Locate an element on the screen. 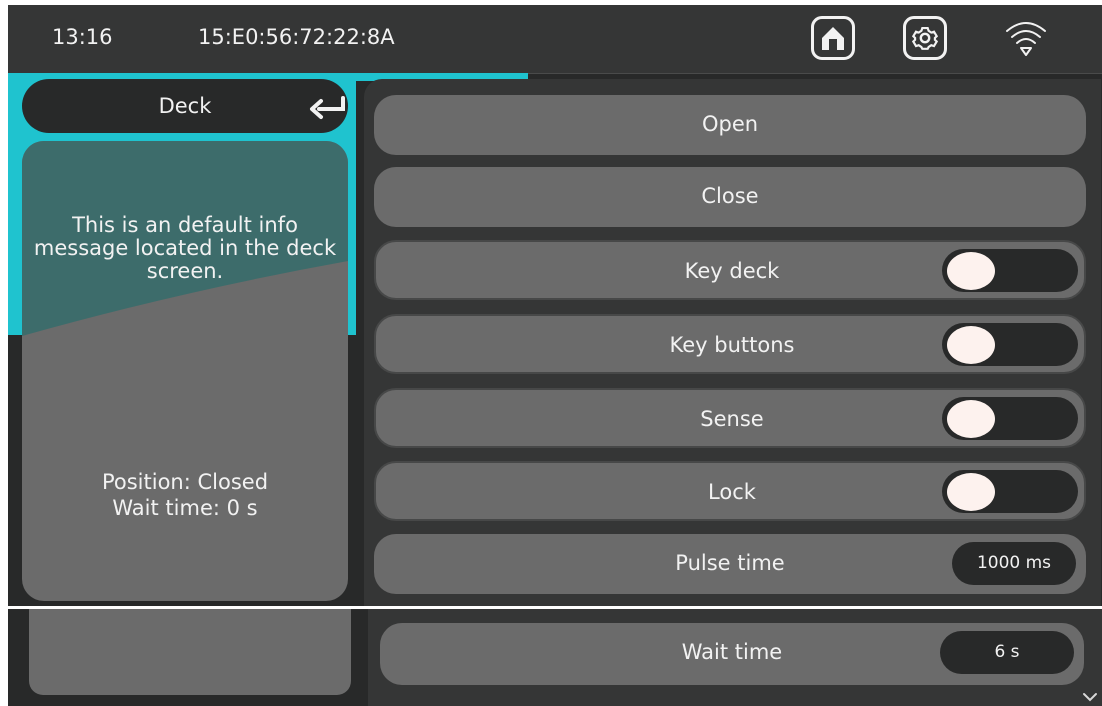  mac-address: 15:E0:56:72:22:8A is located at coordinates (296, 37).